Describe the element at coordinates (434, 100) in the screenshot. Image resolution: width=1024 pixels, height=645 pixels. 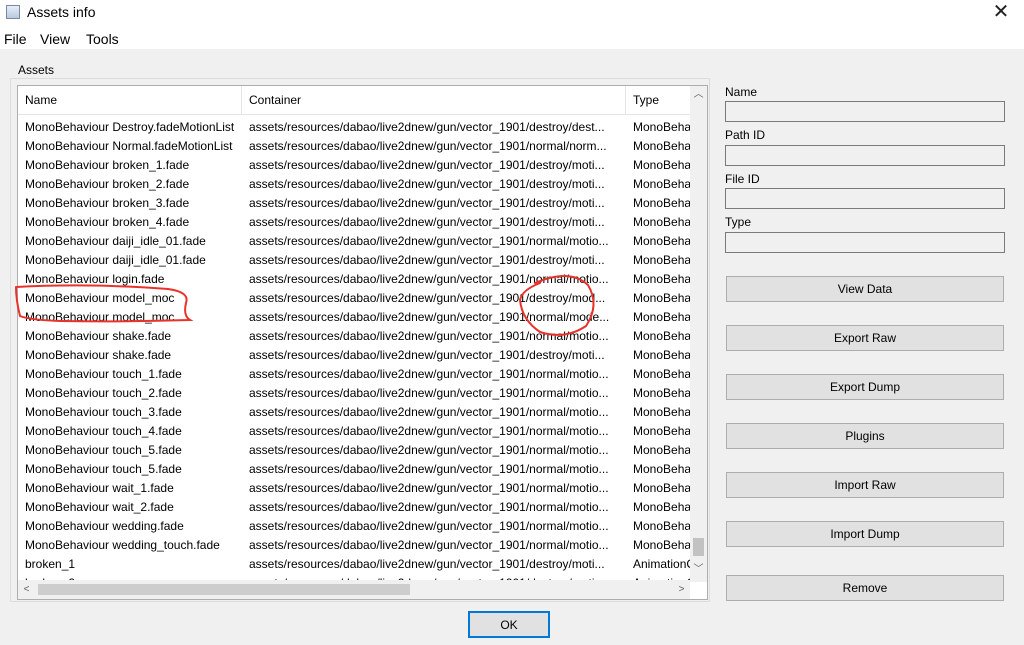
I see `column-header-container: Container` at that location.